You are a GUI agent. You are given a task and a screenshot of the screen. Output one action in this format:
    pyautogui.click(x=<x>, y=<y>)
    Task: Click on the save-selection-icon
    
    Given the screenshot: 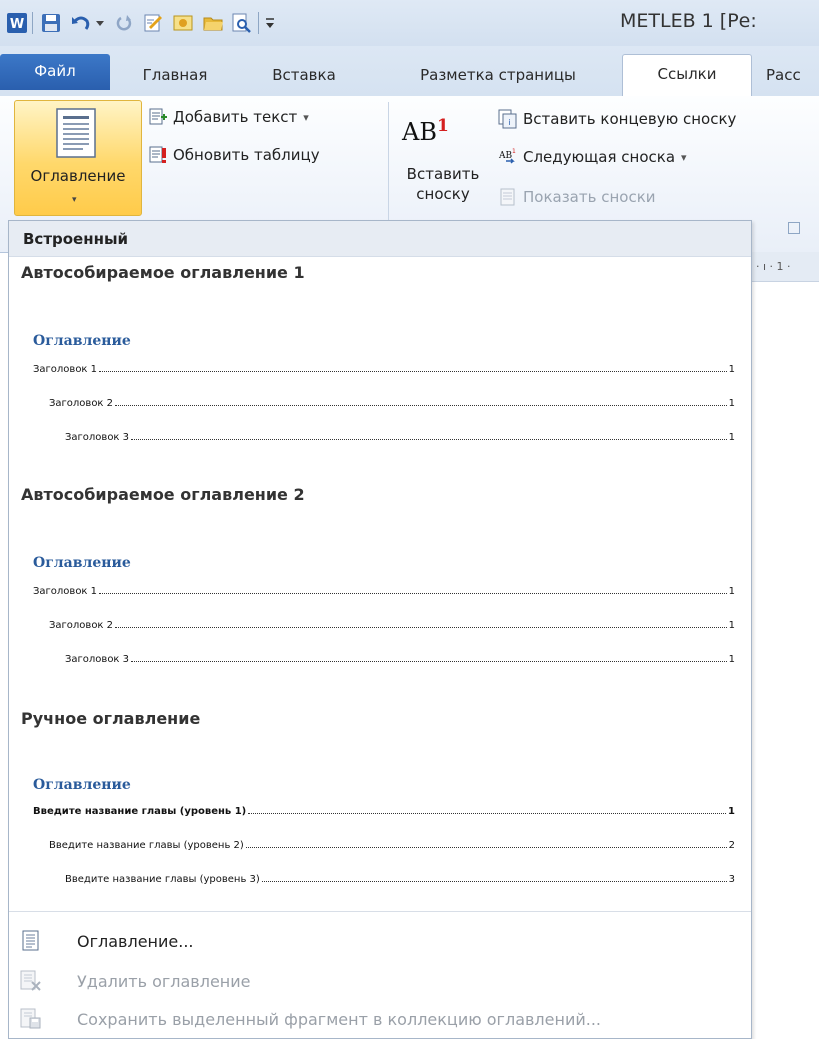 What is the action you would take?
    pyautogui.click(x=31, y=1019)
    